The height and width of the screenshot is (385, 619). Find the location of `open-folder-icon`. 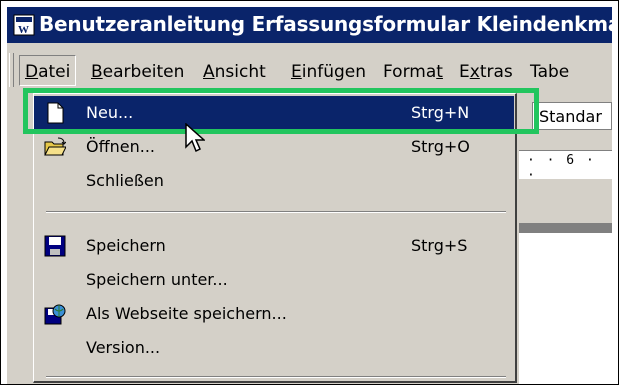

open-folder-icon is located at coordinates (55, 146).